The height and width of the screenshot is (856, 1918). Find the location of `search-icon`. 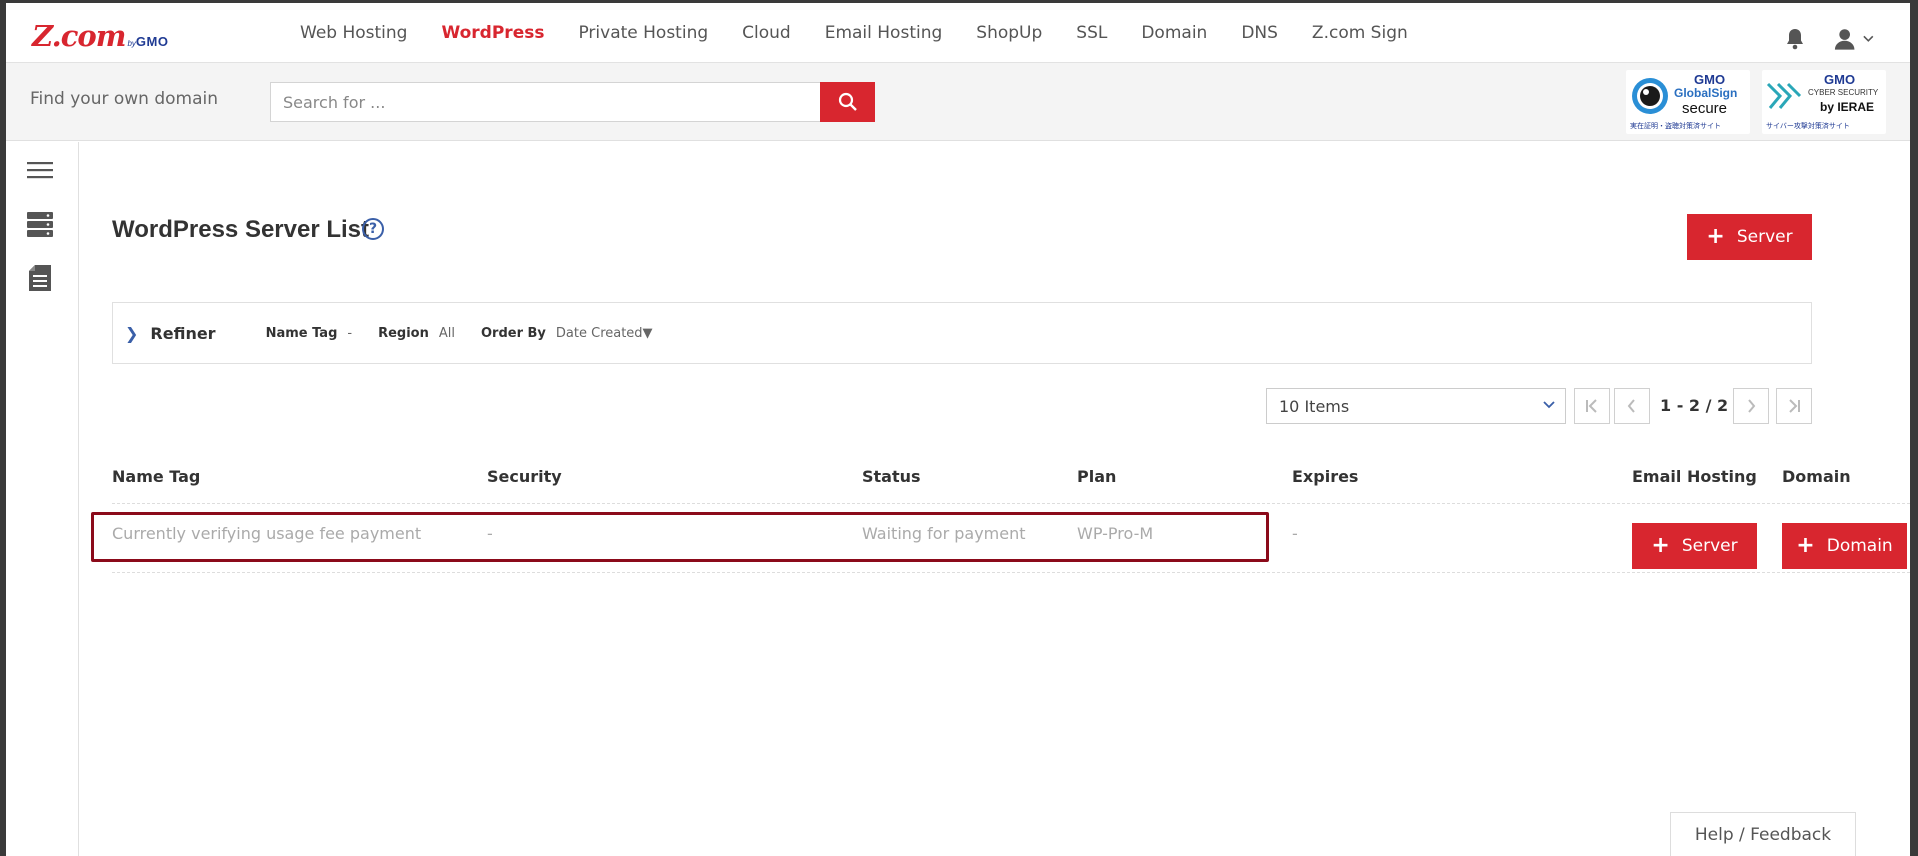

search-icon is located at coordinates (847, 101).